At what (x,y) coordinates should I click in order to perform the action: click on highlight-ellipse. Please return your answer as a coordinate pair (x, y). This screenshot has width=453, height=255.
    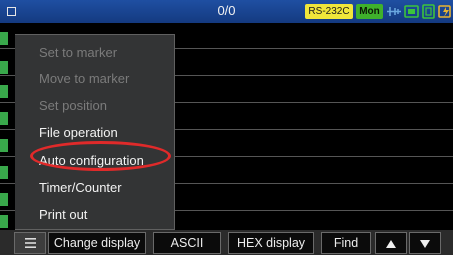
    Looking at the image, I should click on (100, 156).